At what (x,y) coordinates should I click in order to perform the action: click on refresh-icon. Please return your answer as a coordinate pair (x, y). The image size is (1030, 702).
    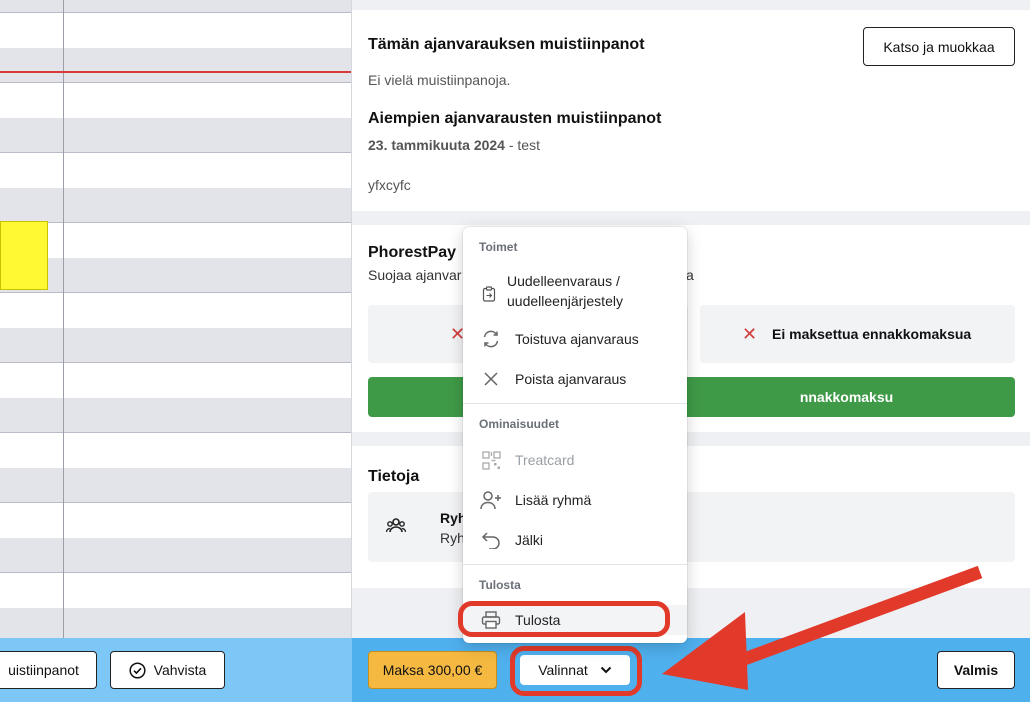
    Looking at the image, I should click on (491, 339).